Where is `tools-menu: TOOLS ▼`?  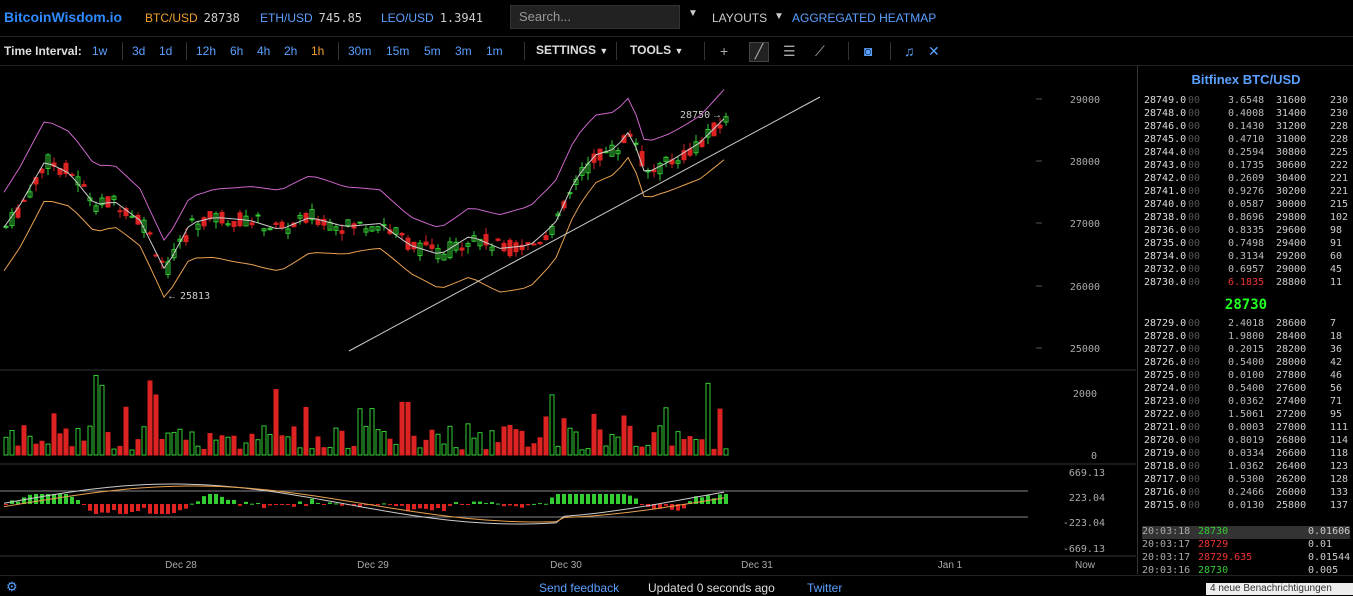 tools-menu: TOOLS ▼ is located at coordinates (656, 50).